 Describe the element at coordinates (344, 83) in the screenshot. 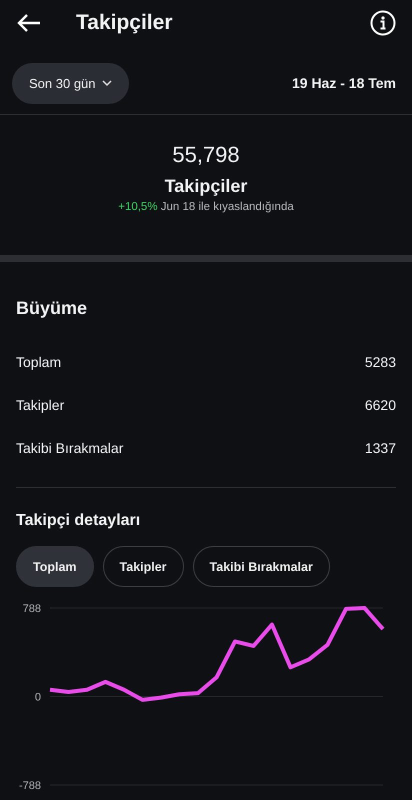

I see `date-range: 19 Haz - 18 Tem` at that location.